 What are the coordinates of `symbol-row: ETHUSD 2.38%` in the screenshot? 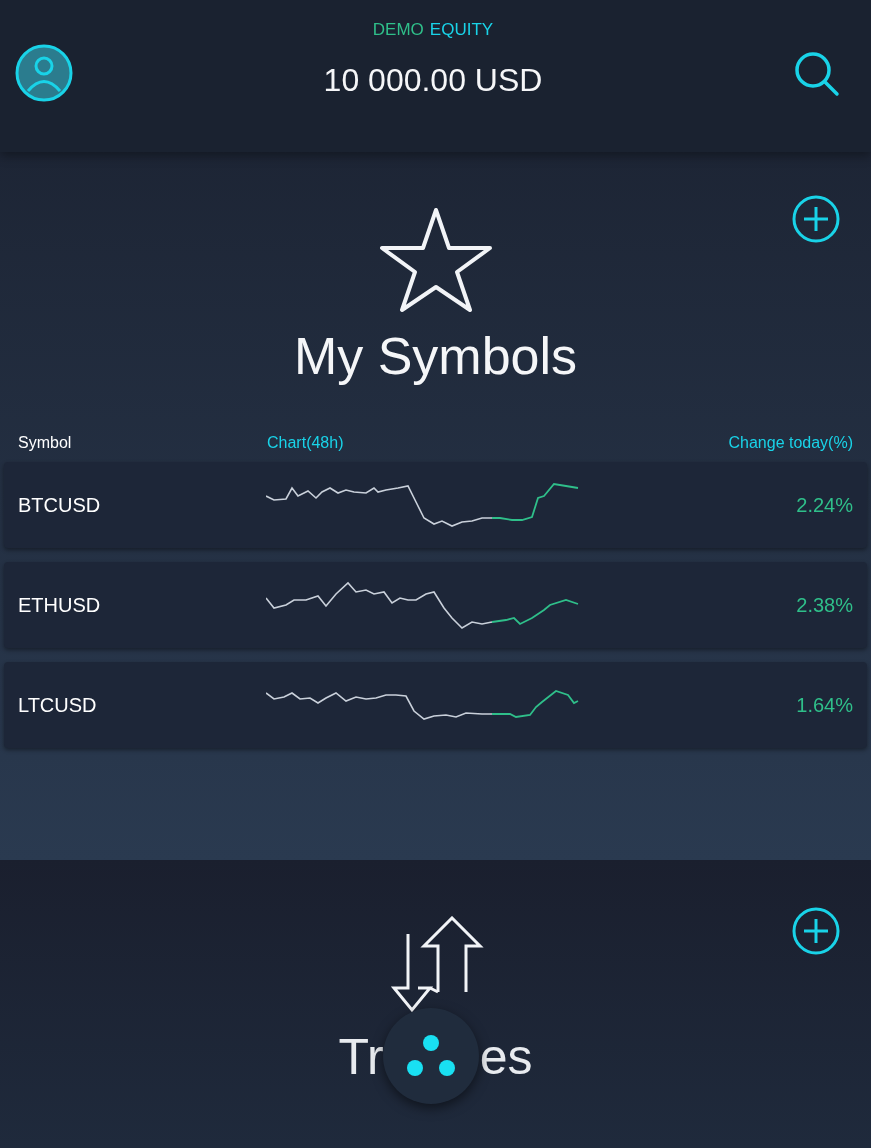 It's located at (435, 605).